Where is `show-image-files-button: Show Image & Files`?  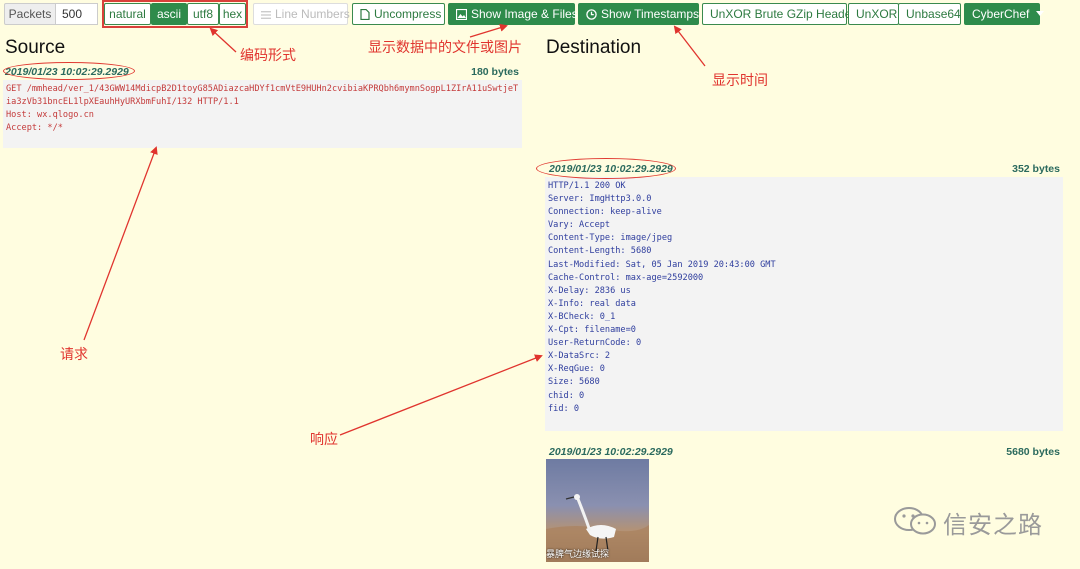
show-image-files-button: Show Image & Files is located at coordinates (513, 14).